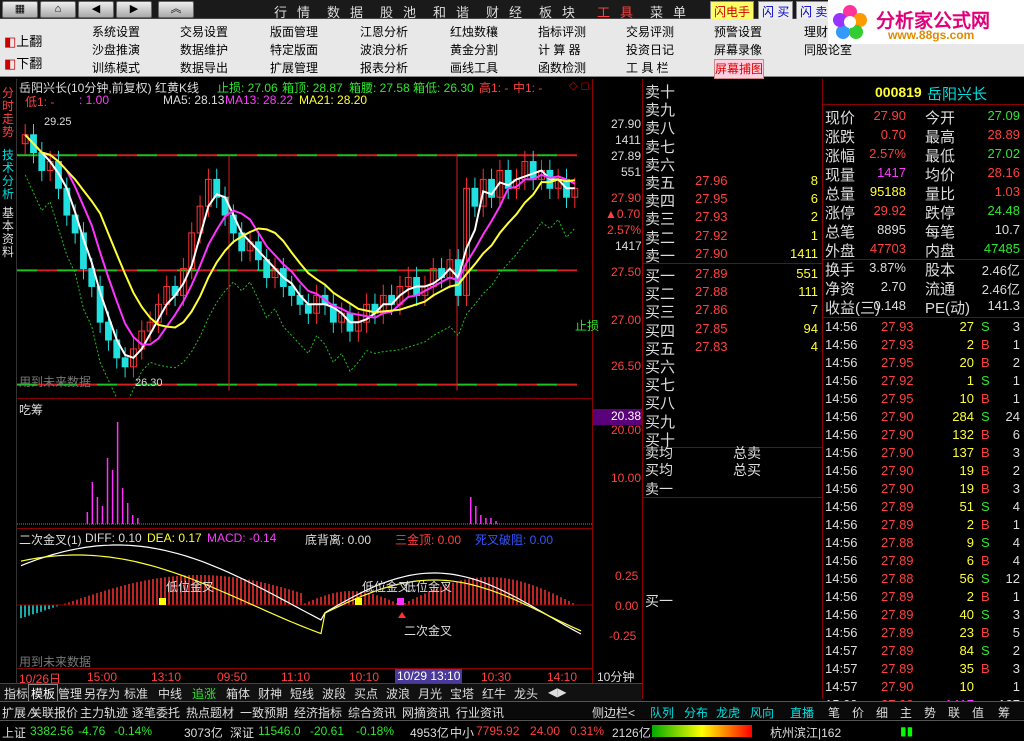 The height and width of the screenshot is (741, 1024). I want to click on strip-item-13: 龙虎, so click(728, 712).